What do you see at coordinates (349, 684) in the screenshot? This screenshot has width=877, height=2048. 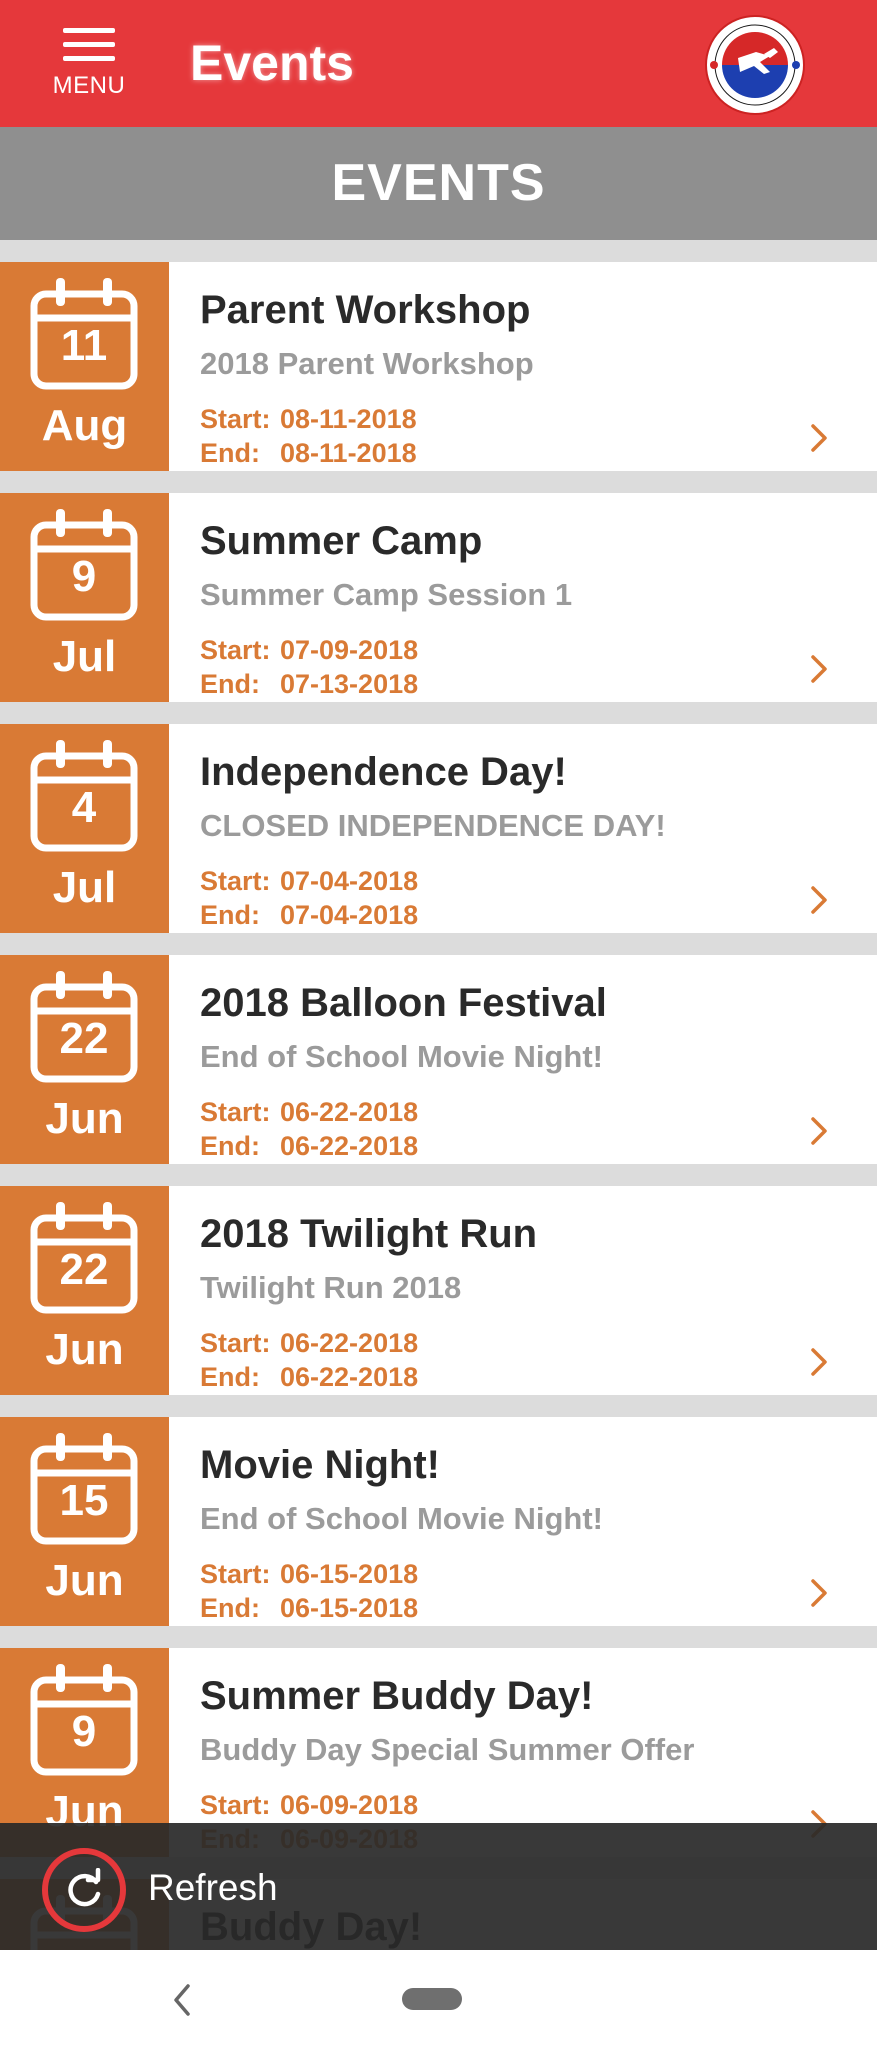 I see `end-date: 07-13-2018` at bounding box center [349, 684].